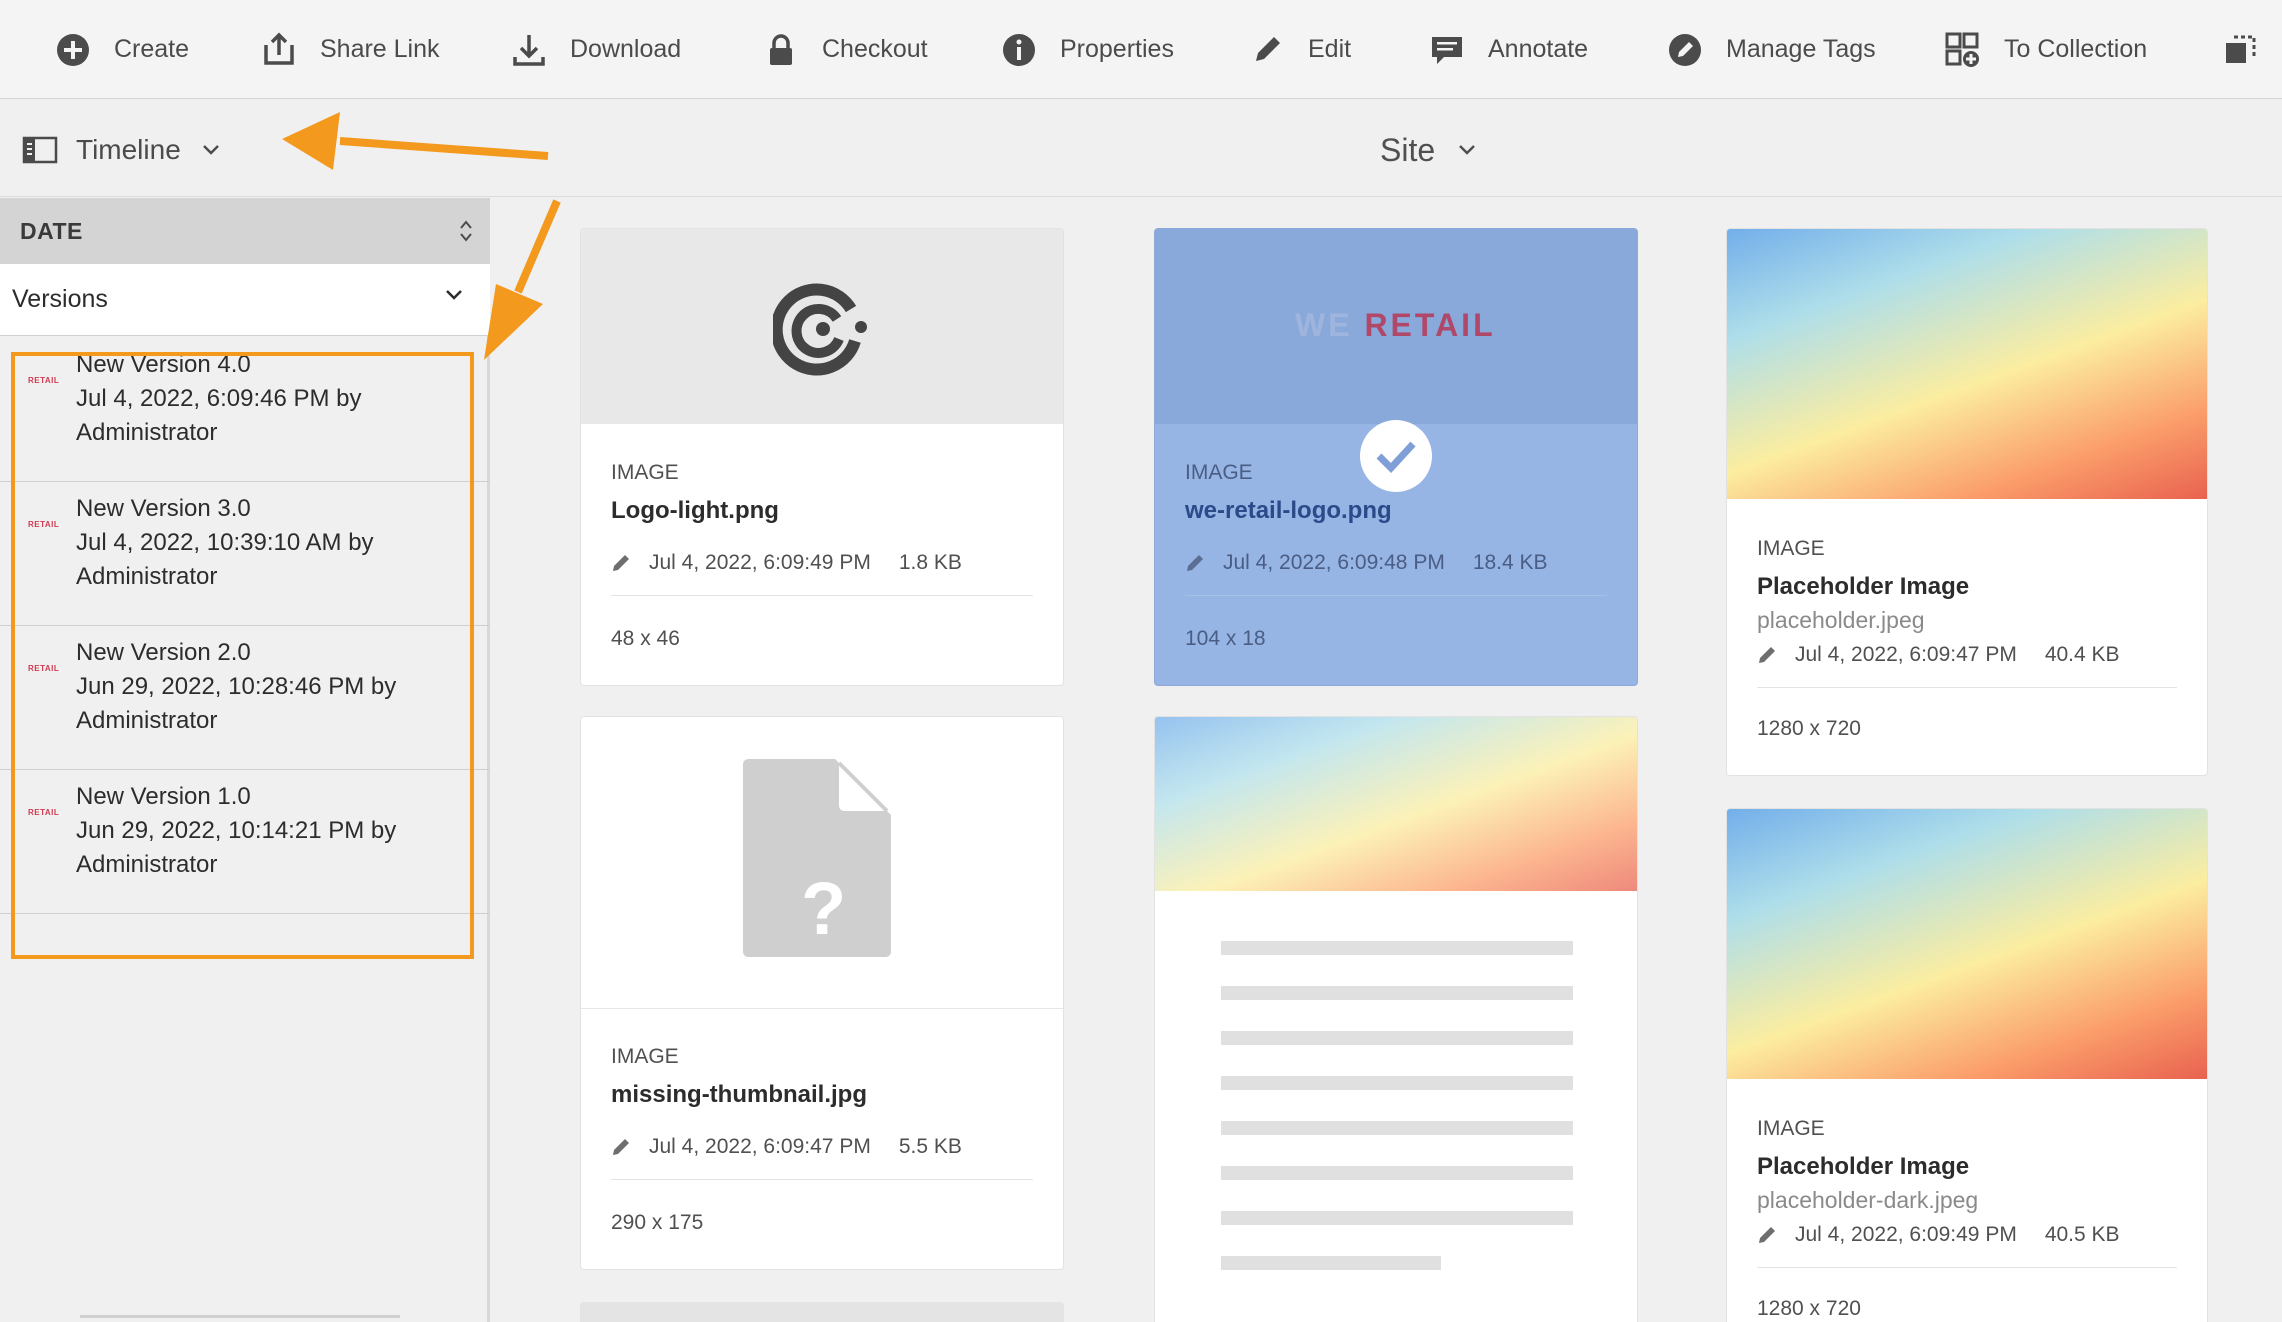 This screenshot has width=2282, height=1322. Describe the element at coordinates (845, 49) in the screenshot. I see `checkout-button: Checkout` at that location.